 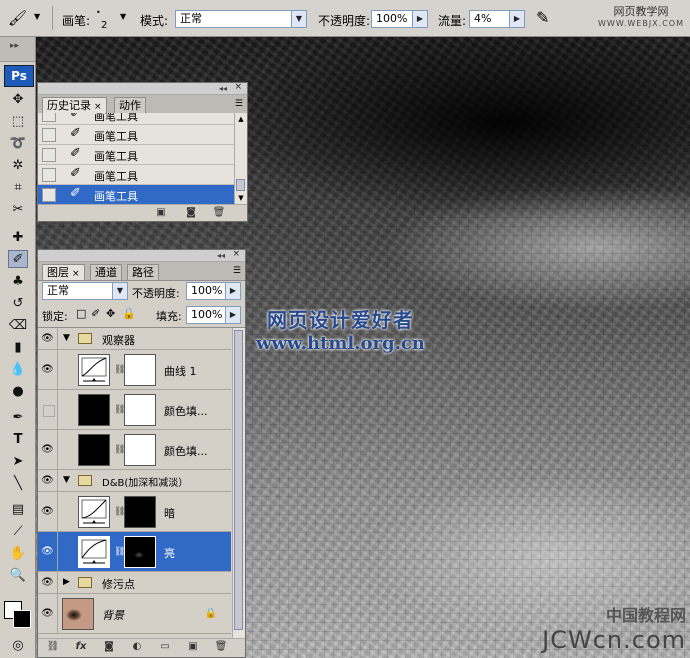 I want to click on dodge-tool-icon: ●, so click(x=18, y=392).